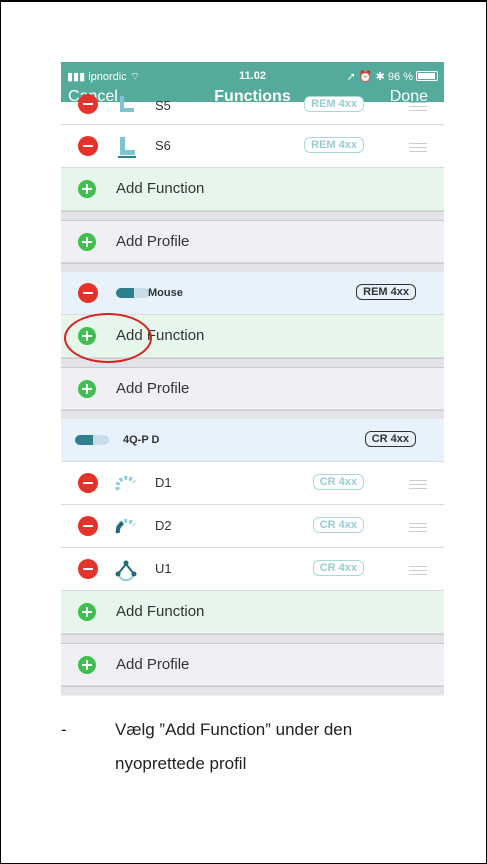  I want to click on function-label: U1, so click(163, 568).